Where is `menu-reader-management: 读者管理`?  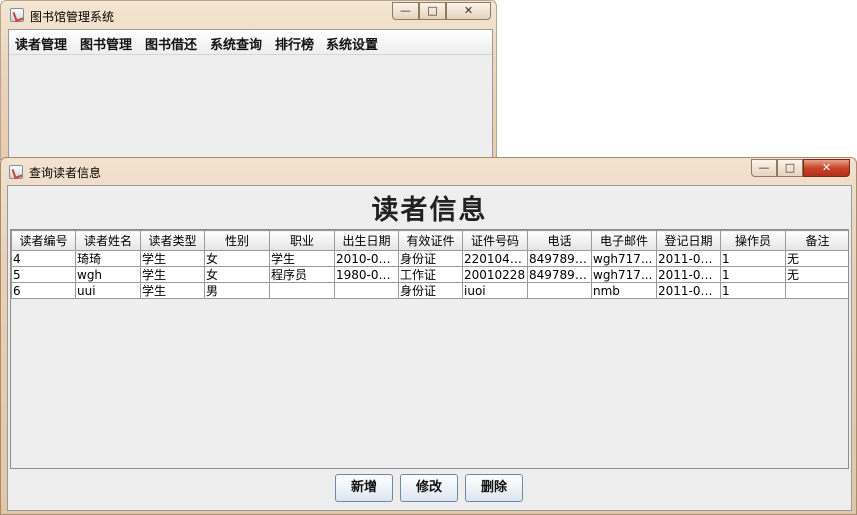 menu-reader-management: 读者管理 is located at coordinates (41, 43).